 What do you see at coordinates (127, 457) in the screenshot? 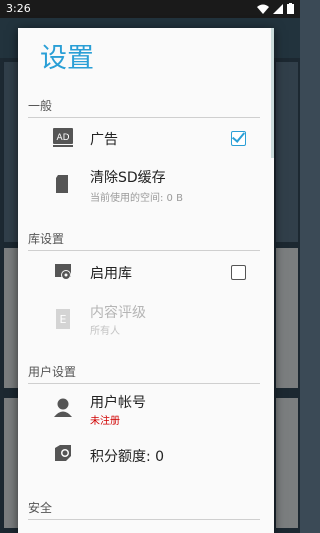
I see `setting-points-label: 积分额度: 0` at bounding box center [127, 457].